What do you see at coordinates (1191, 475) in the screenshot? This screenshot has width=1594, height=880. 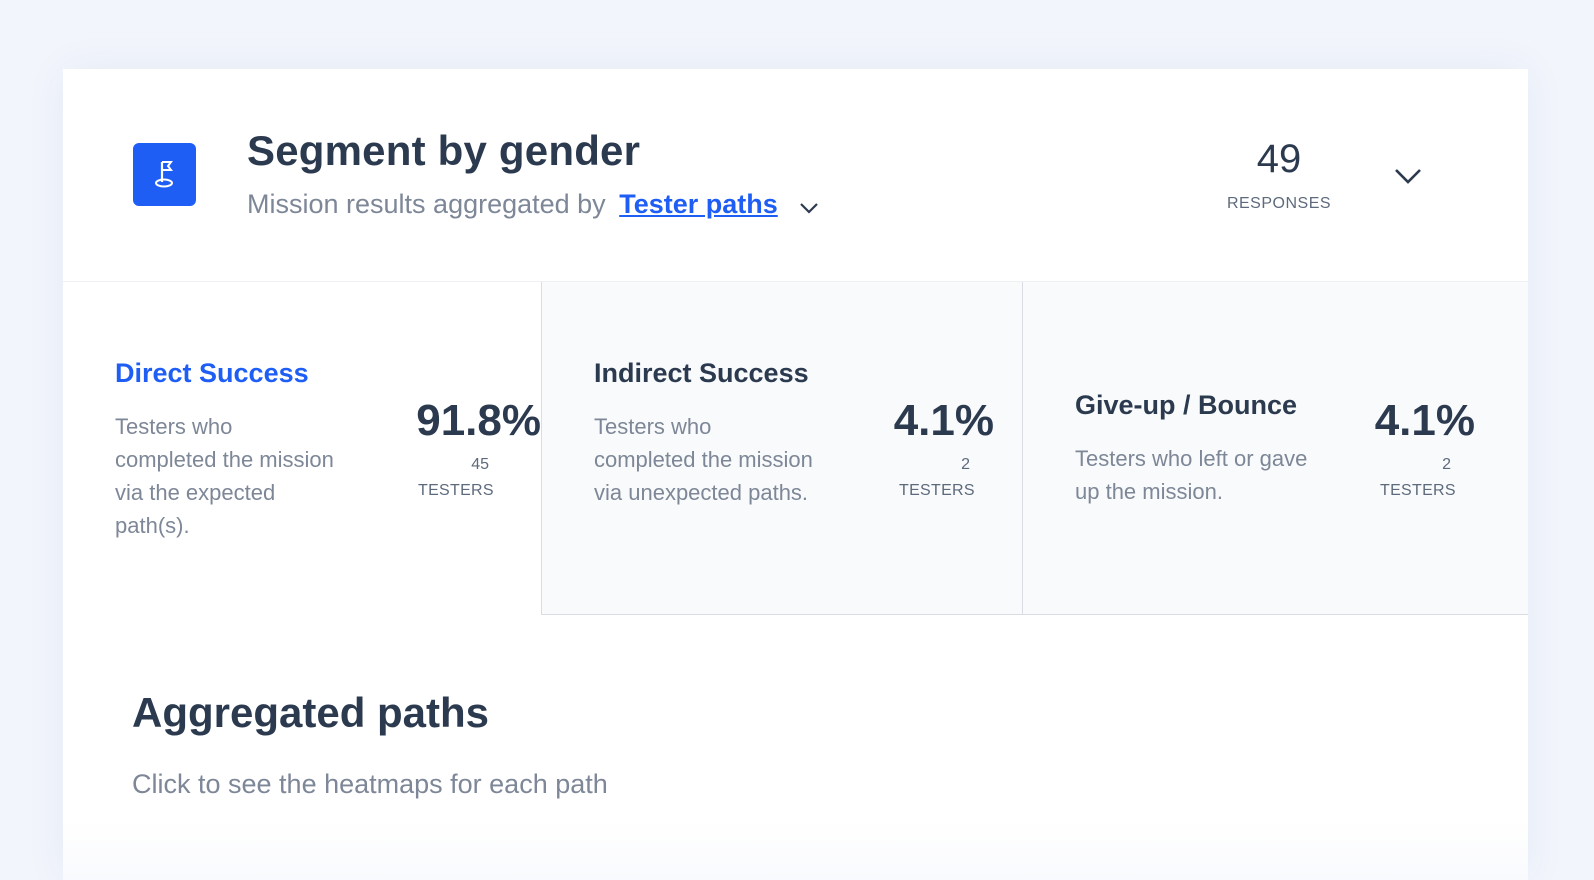 I see `stat-description: Testers who left or gave up the mission.` at bounding box center [1191, 475].